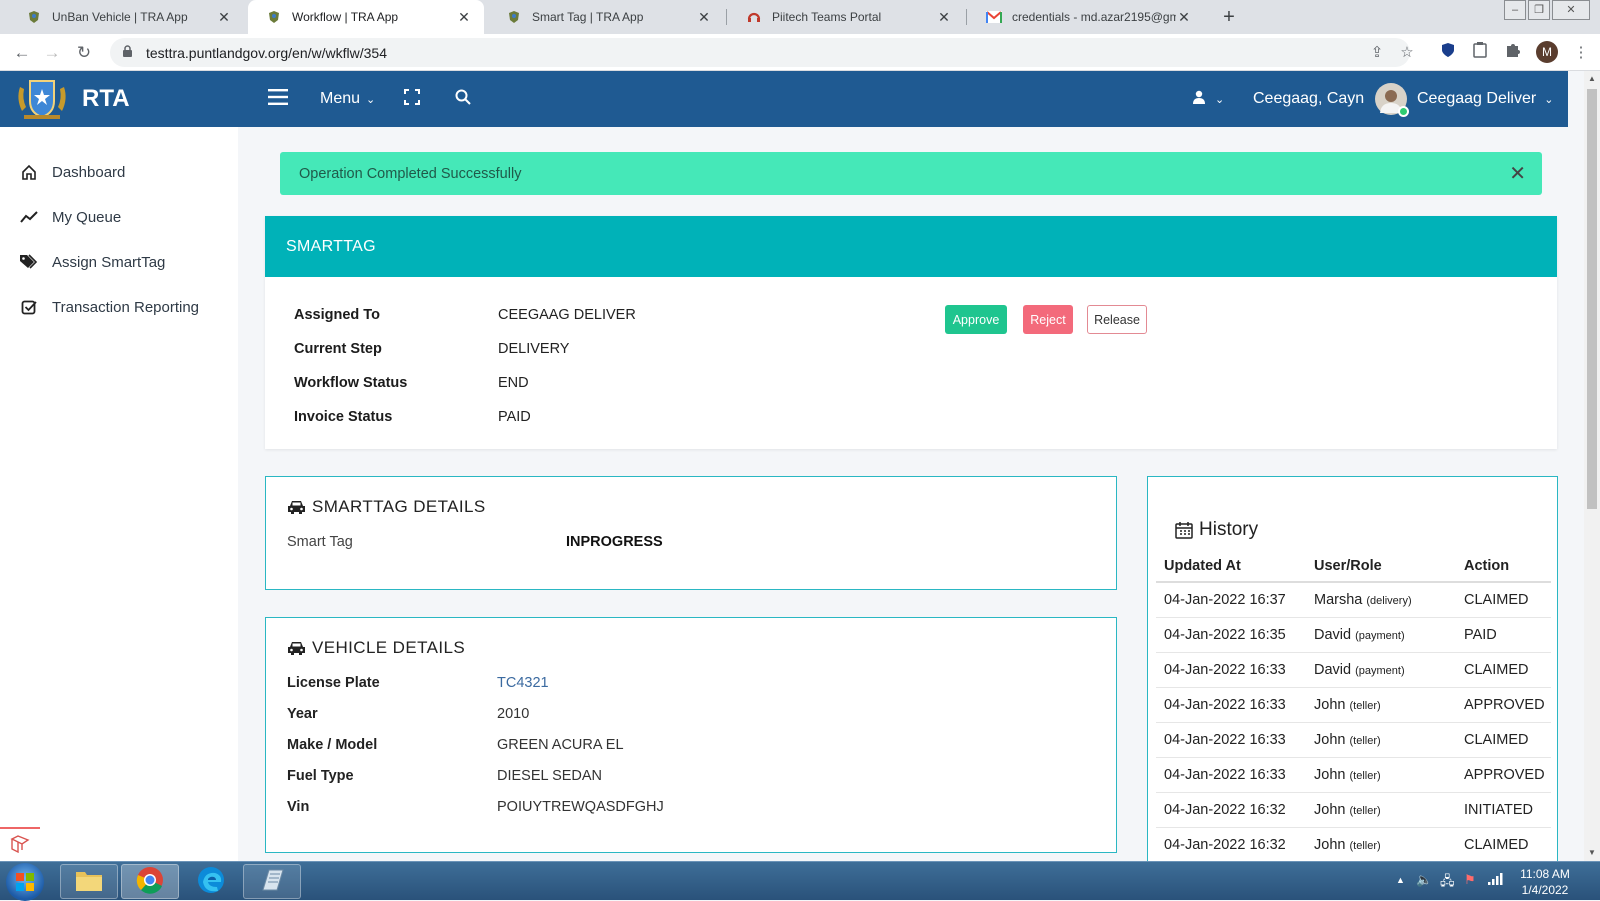 This screenshot has height=901, width=1600. What do you see at coordinates (580, 807) in the screenshot?
I see `field-value: POIUYTREWQASDFGHJ` at bounding box center [580, 807].